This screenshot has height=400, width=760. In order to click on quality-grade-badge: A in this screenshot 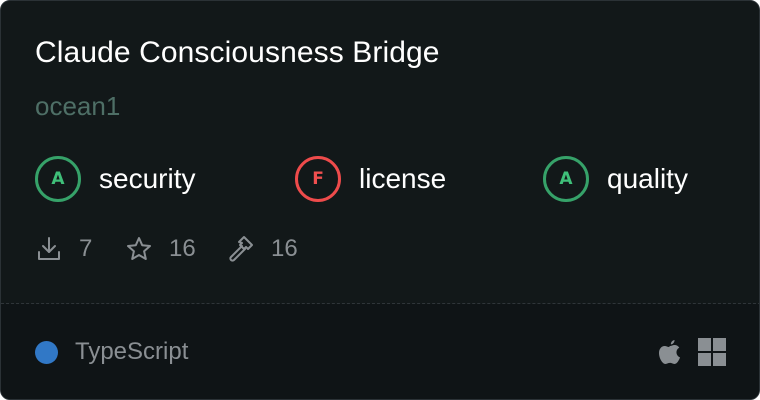, I will do `click(566, 179)`.